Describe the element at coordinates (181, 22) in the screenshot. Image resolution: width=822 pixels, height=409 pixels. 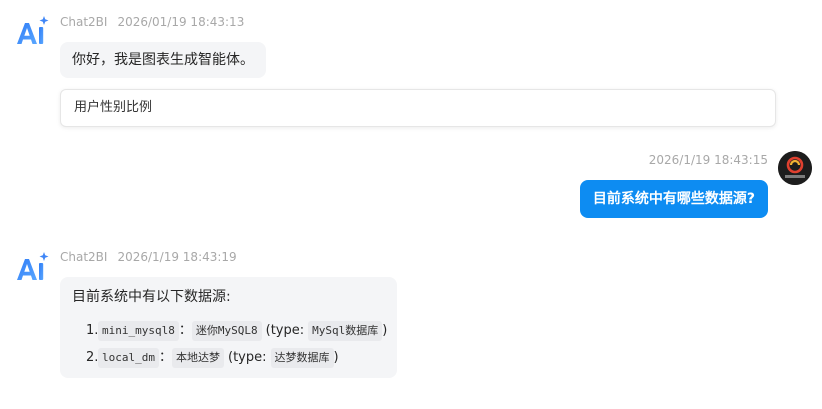
I see `timestamp: 2026/01/19 18:43:13` at that location.